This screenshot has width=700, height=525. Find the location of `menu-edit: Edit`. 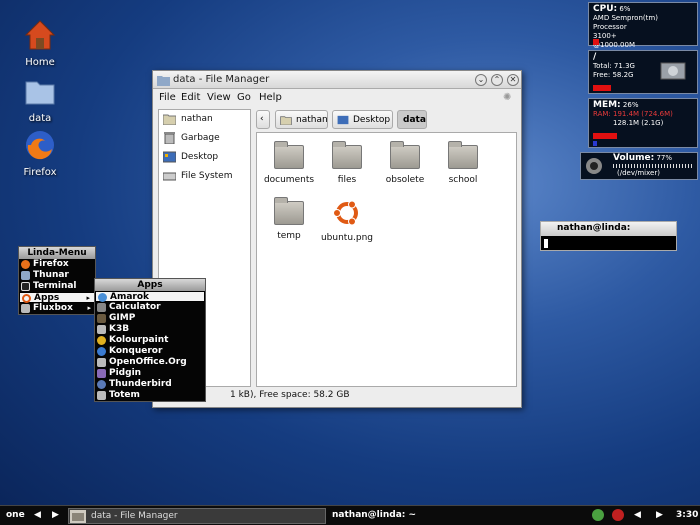

menu-edit: Edit is located at coordinates (190, 97).